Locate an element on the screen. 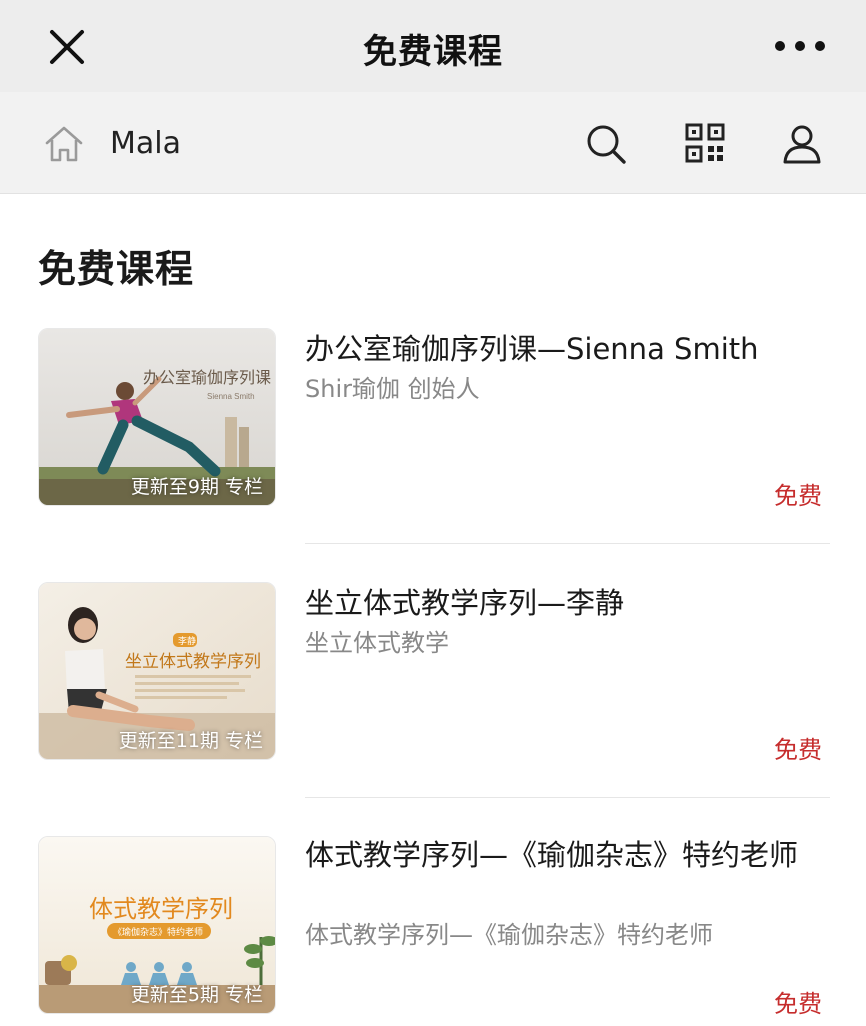 This screenshot has width=866, height=1026. home-icon is located at coordinates (64, 144).